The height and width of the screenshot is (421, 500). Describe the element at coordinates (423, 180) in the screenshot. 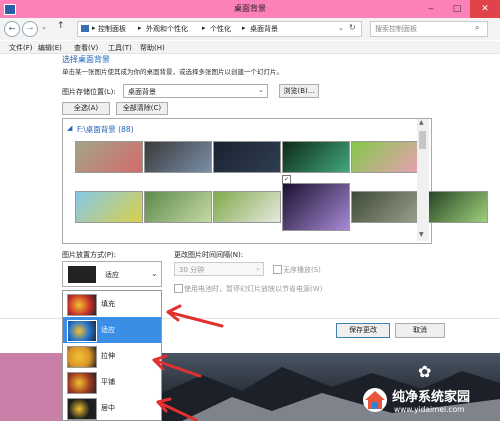

I see `gallery-scrollbar: ▲ ▼` at that location.